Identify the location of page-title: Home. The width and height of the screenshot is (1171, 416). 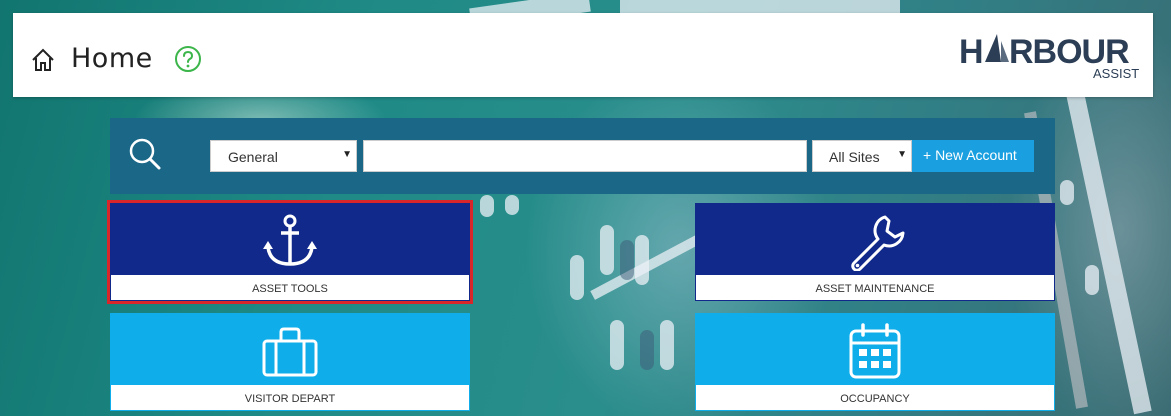
(112, 58).